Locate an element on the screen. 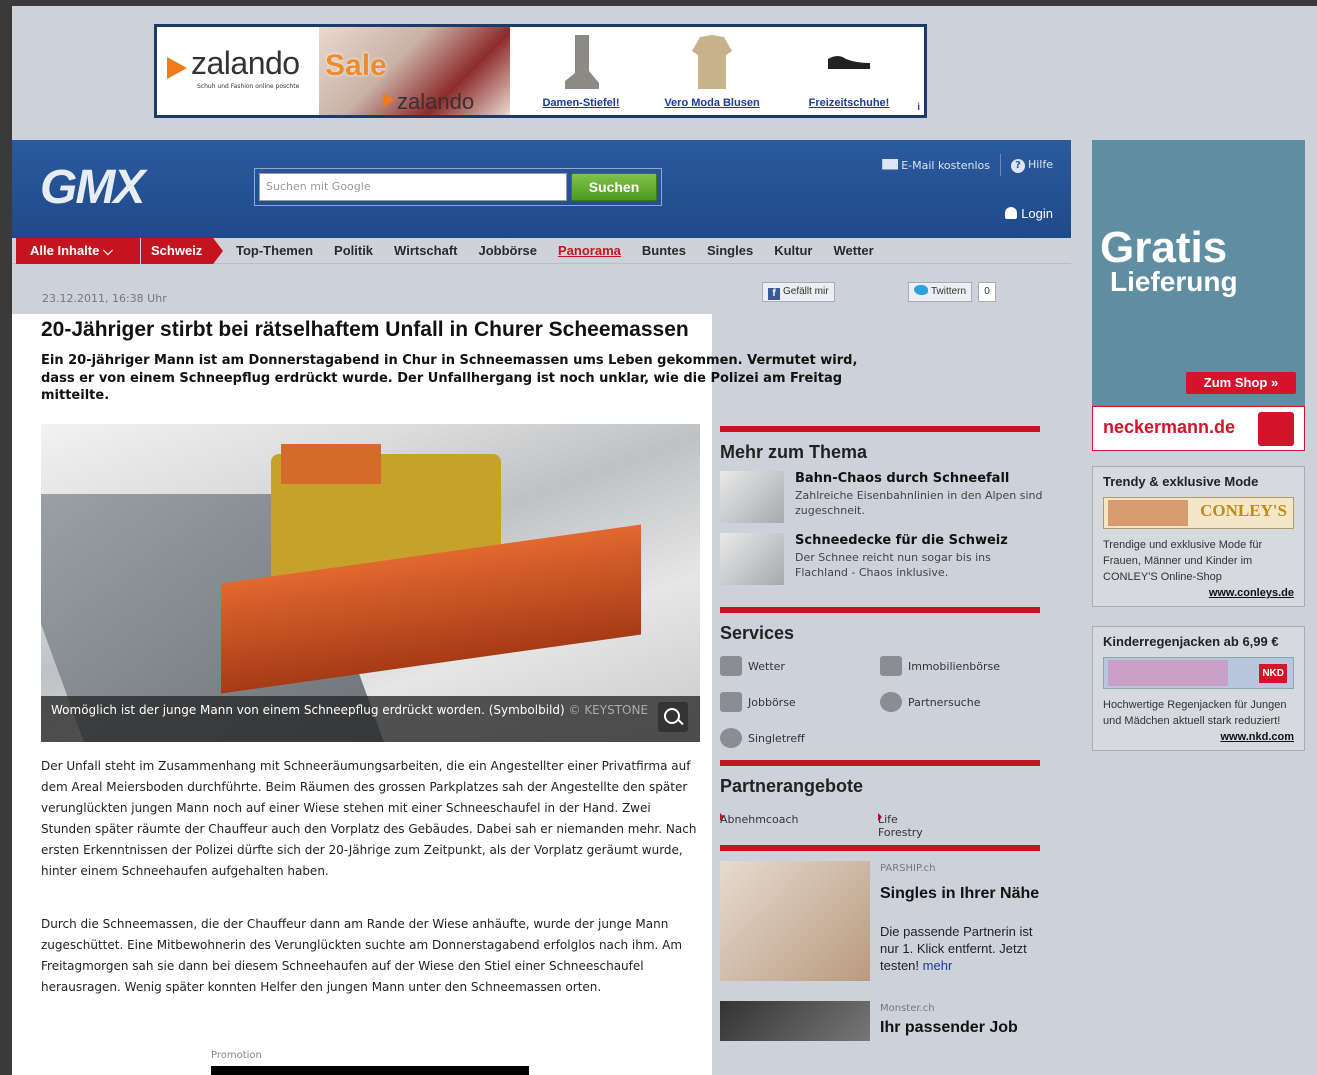 The width and height of the screenshot is (1317, 1075). product-blouses: Vero Moda Blusen is located at coordinates (712, 71).